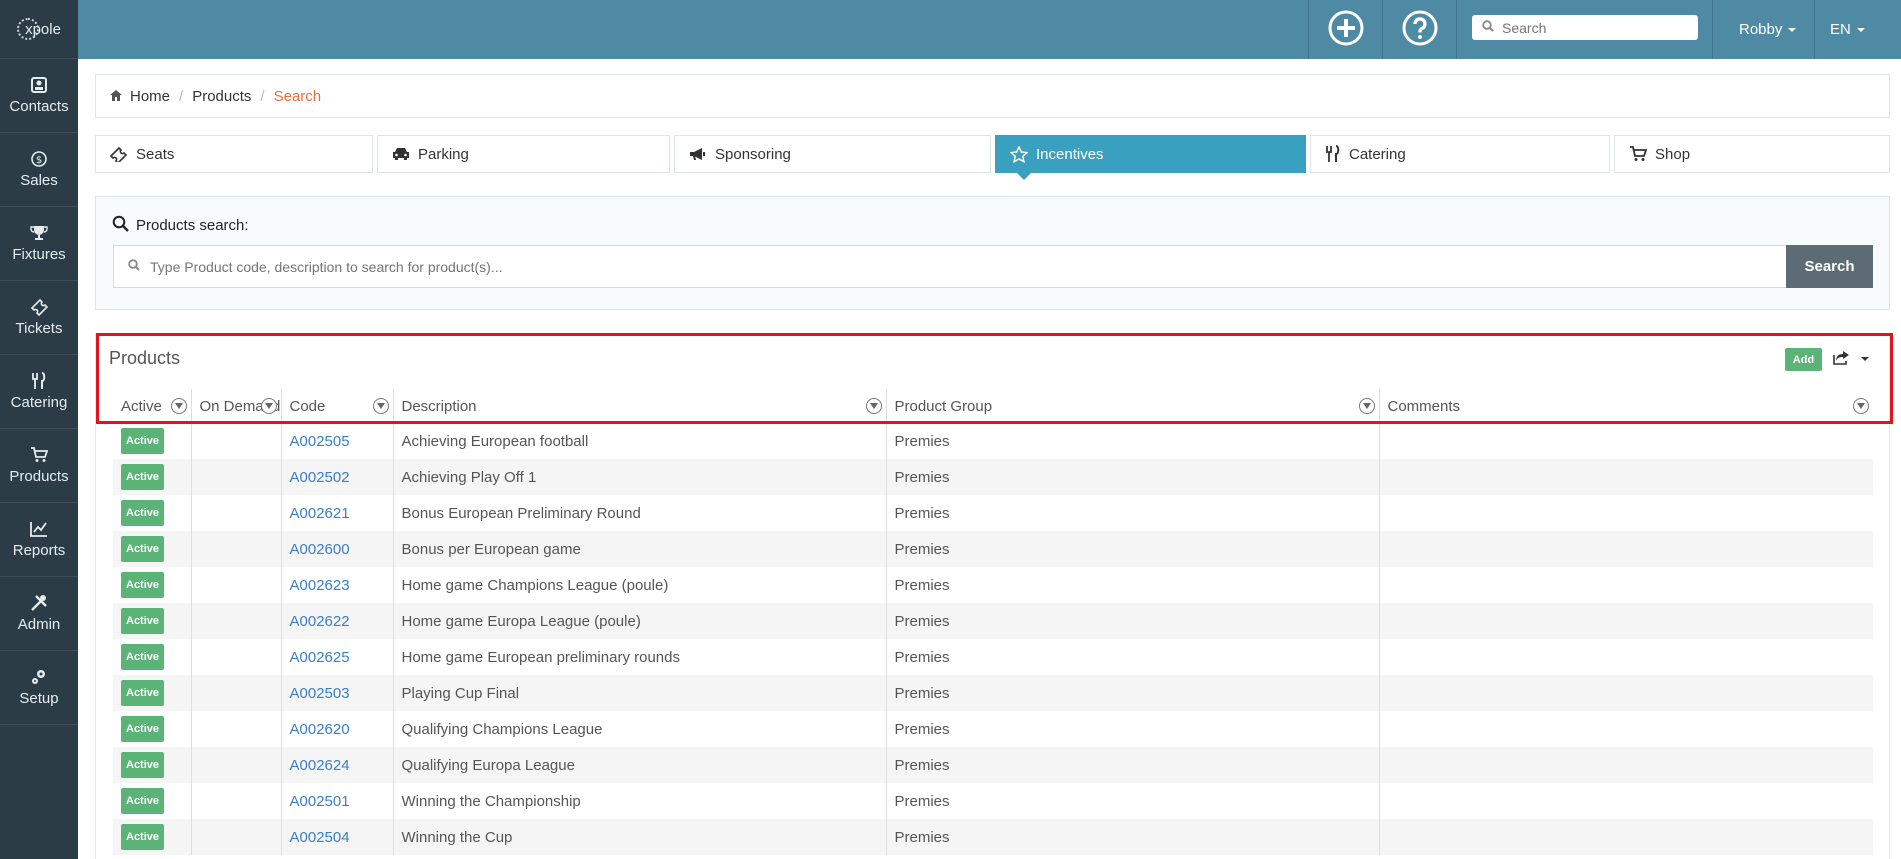  Describe the element at coordinates (150, 96) in the screenshot. I see `breadcrumb-home: Home` at that location.